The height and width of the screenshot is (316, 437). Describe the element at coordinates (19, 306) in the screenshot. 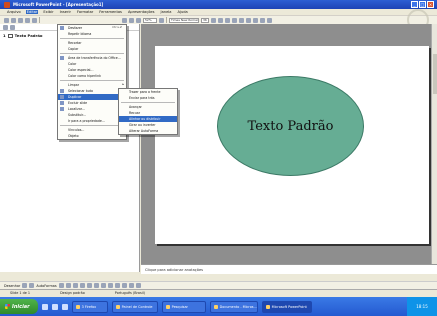

I see `start-button: Iniciar` at that location.